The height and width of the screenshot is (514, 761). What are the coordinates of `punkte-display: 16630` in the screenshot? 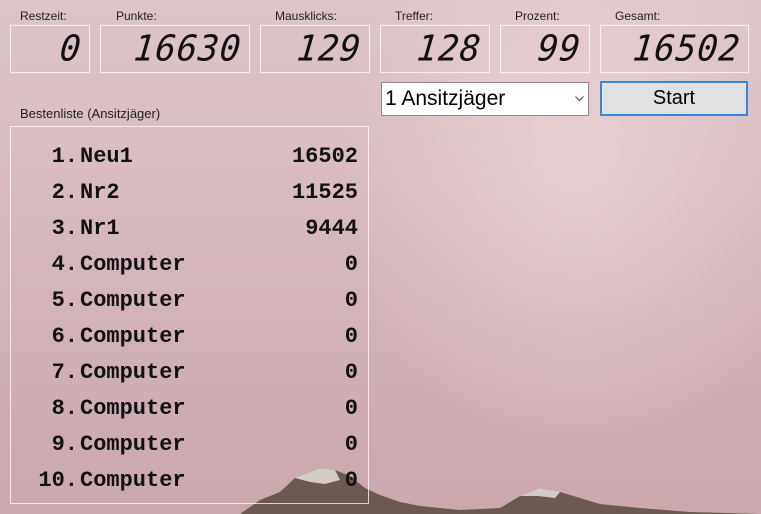 It's located at (175, 49).